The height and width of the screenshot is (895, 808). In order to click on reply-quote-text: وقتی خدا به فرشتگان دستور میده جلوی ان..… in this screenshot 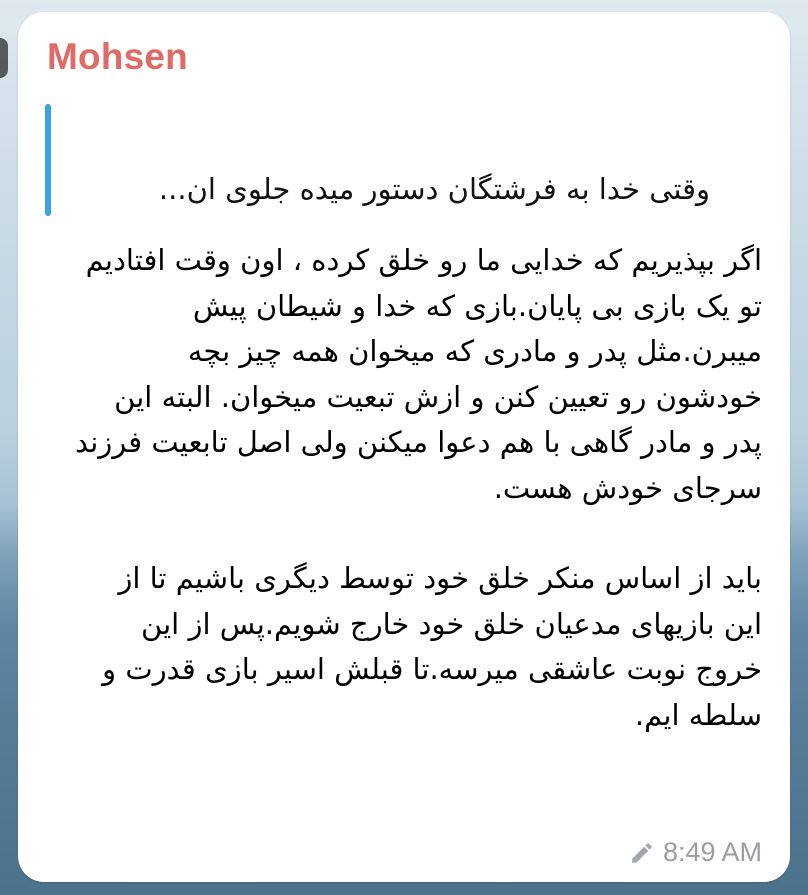, I will do `click(390, 189)`.